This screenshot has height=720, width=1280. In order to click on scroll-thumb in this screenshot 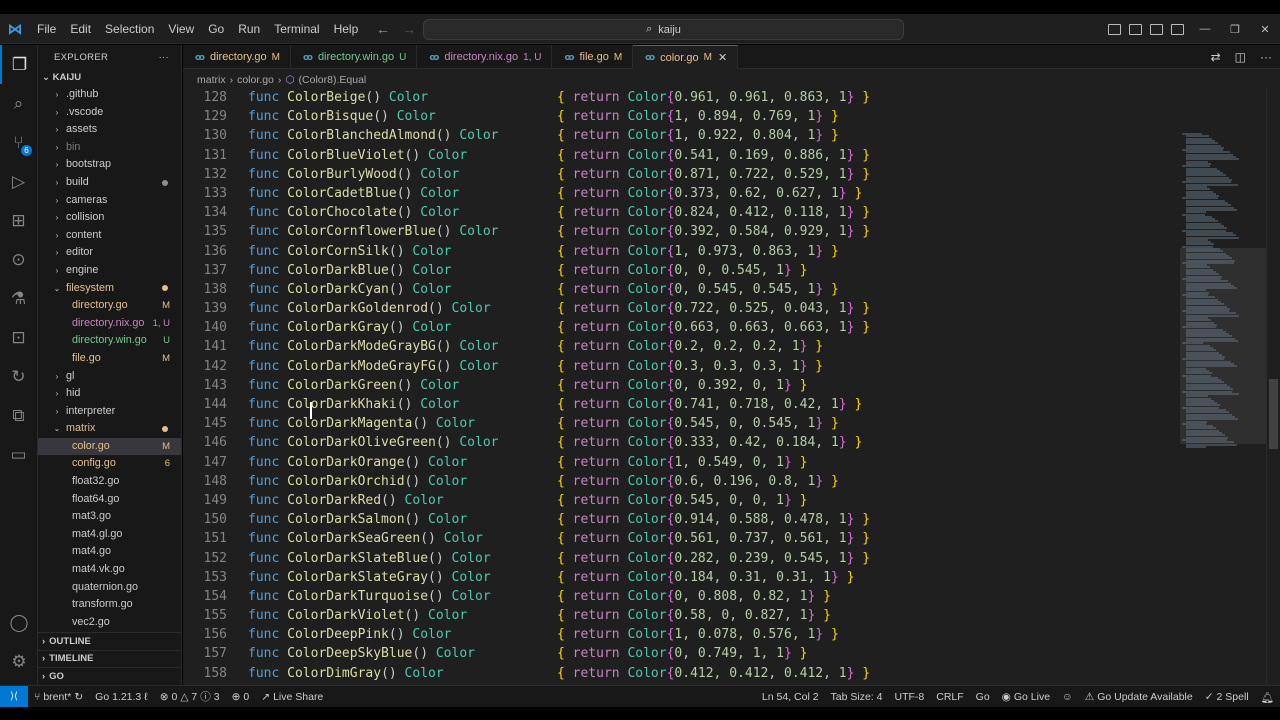, I will do `click(1273, 414)`.